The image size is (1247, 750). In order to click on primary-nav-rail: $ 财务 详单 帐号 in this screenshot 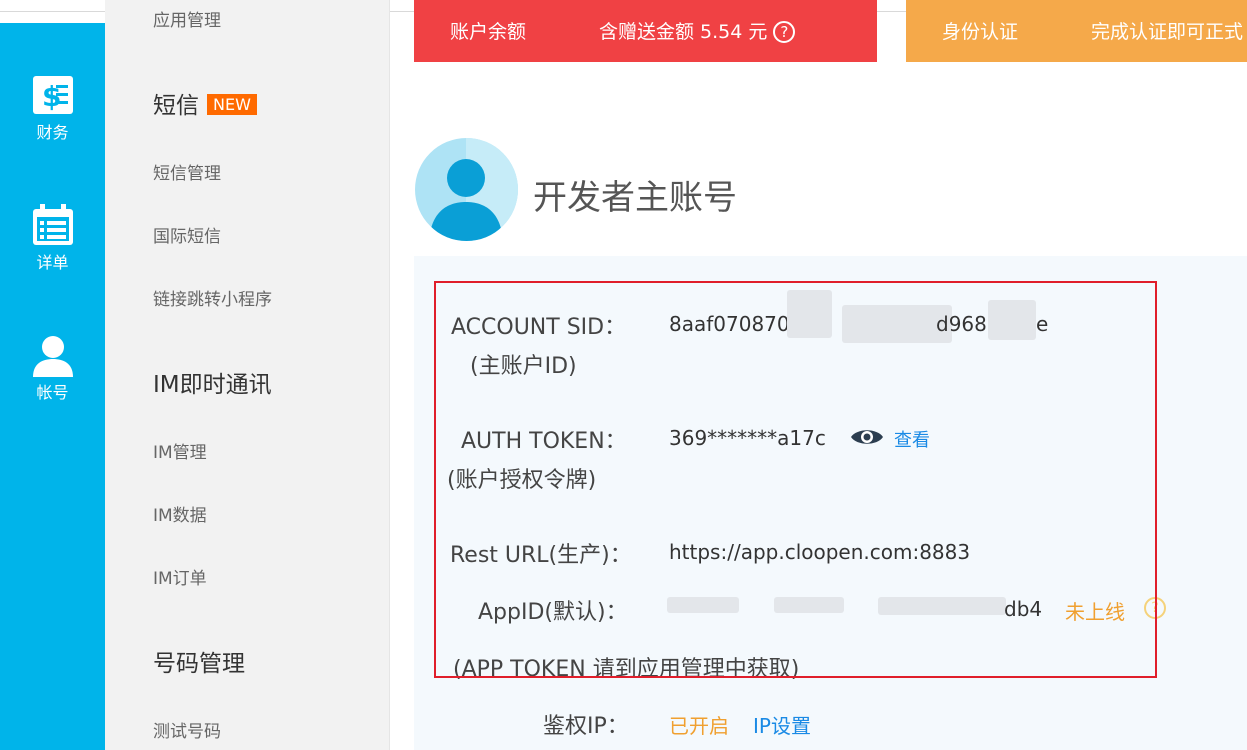, I will do `click(52, 386)`.